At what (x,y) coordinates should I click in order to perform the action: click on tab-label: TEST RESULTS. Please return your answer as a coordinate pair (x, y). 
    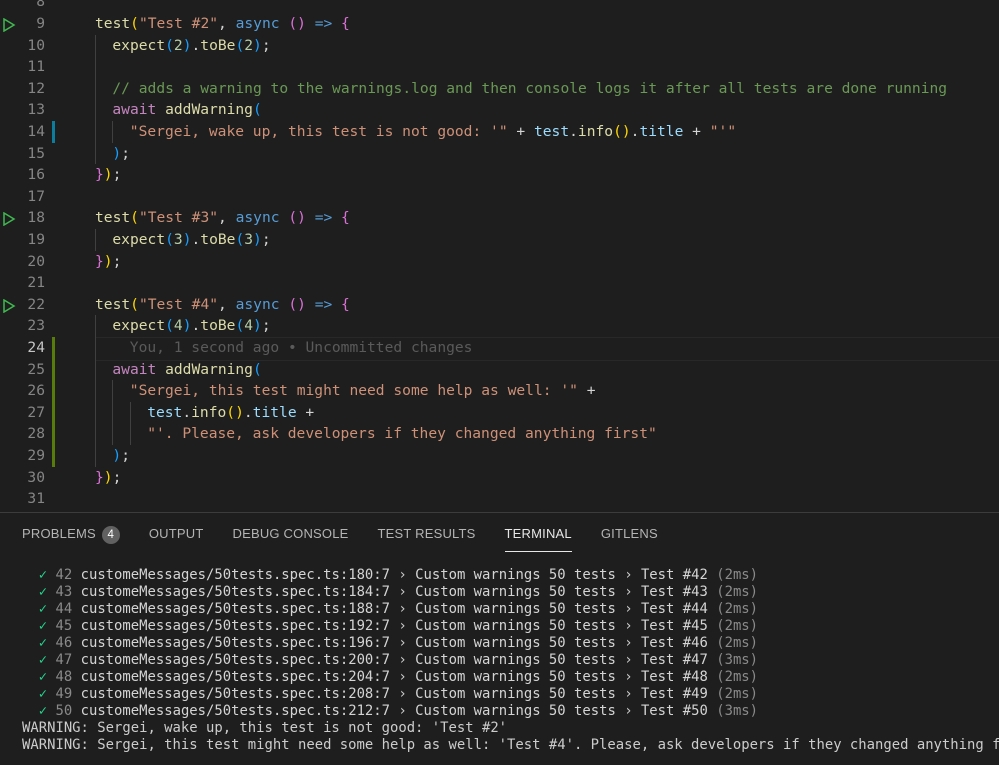
    Looking at the image, I should click on (426, 533).